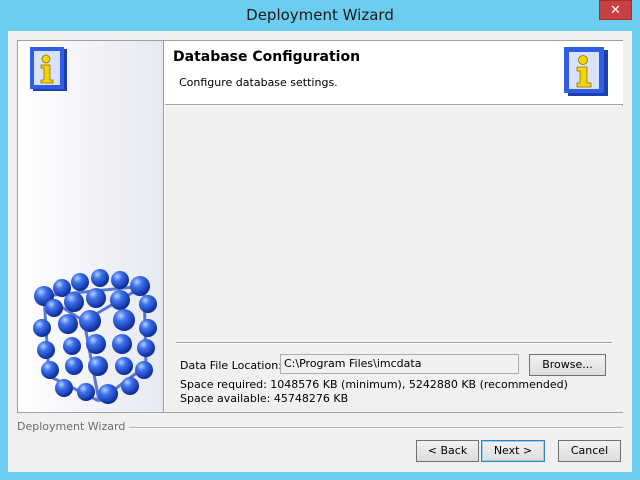  I want to click on cancel-button: Cancel, so click(589, 451).